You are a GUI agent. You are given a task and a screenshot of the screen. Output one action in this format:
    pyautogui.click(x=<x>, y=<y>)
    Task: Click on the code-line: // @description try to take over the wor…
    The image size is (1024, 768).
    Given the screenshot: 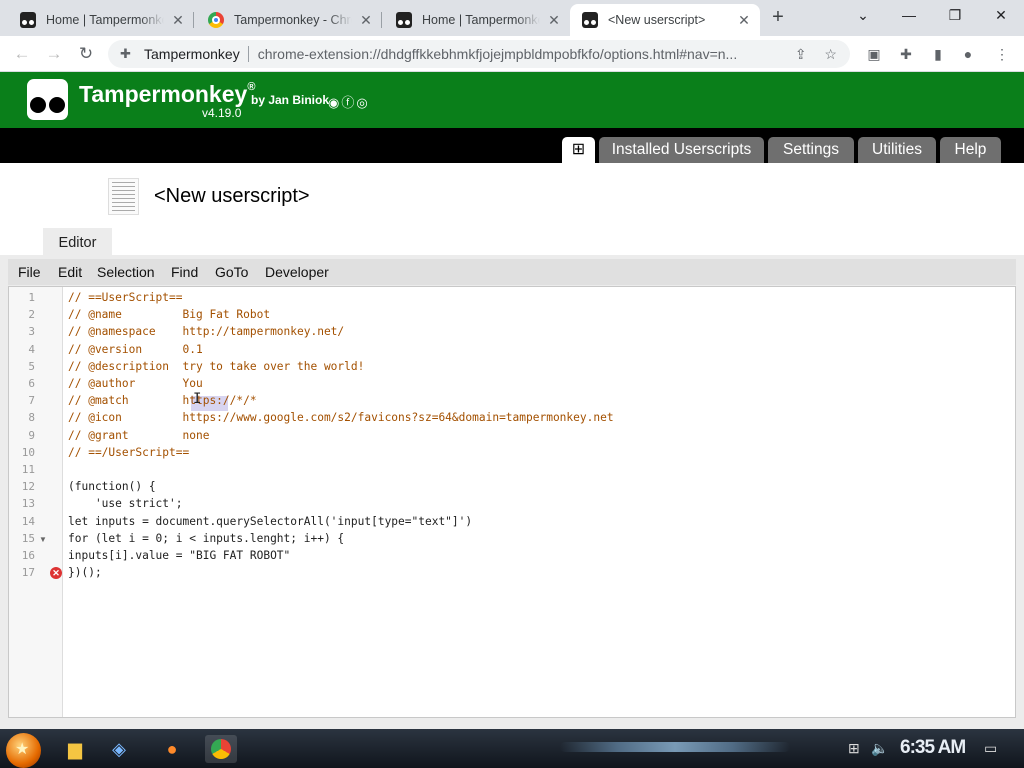 What is the action you would take?
    pyautogui.click(x=216, y=366)
    